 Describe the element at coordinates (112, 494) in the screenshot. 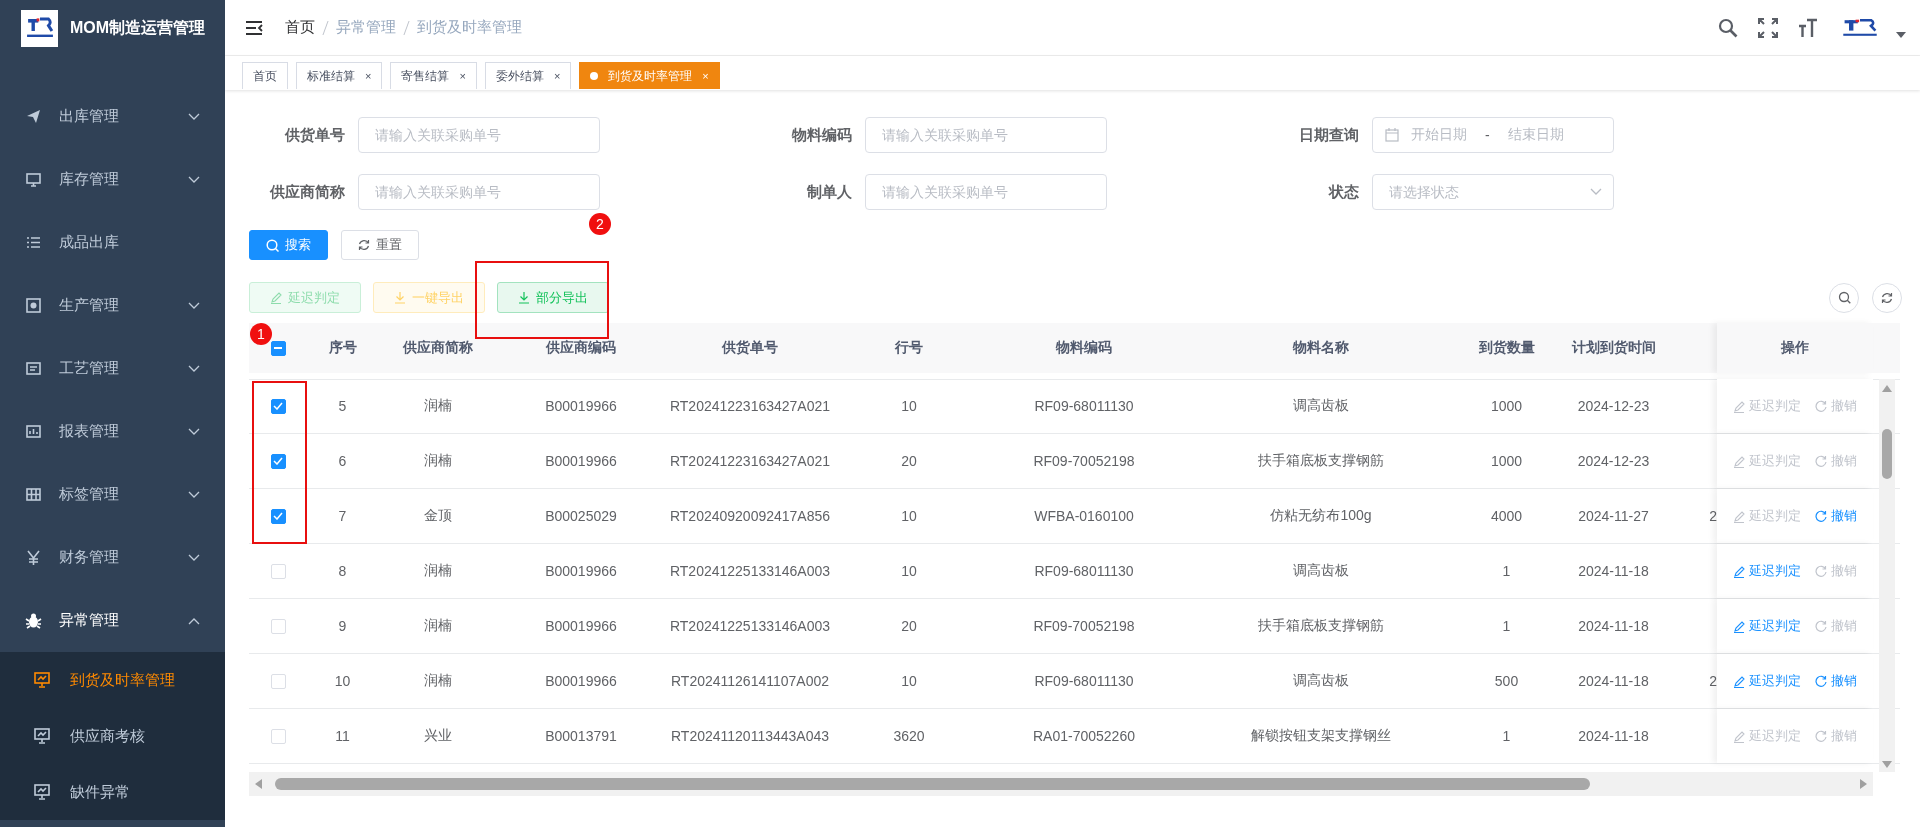

I see `menu-item: 标签管理` at that location.